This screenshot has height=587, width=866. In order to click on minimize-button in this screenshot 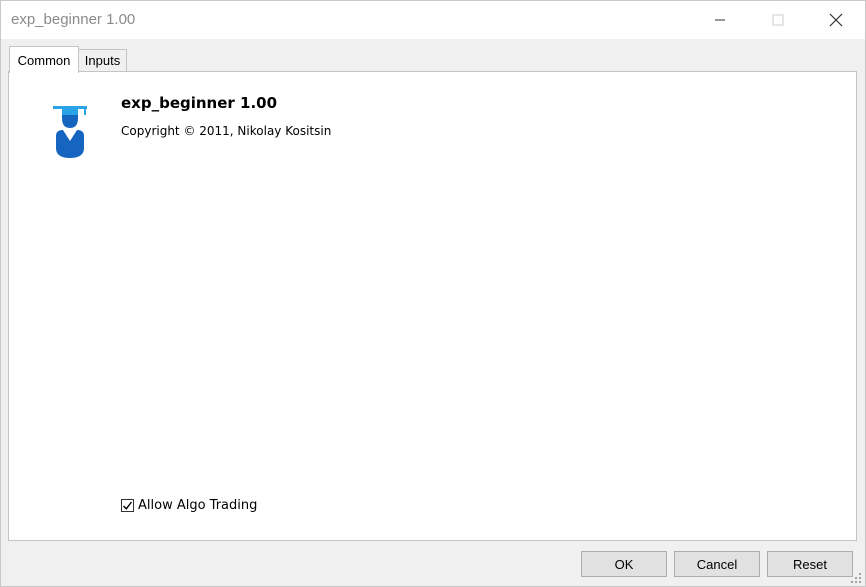, I will do `click(720, 20)`.